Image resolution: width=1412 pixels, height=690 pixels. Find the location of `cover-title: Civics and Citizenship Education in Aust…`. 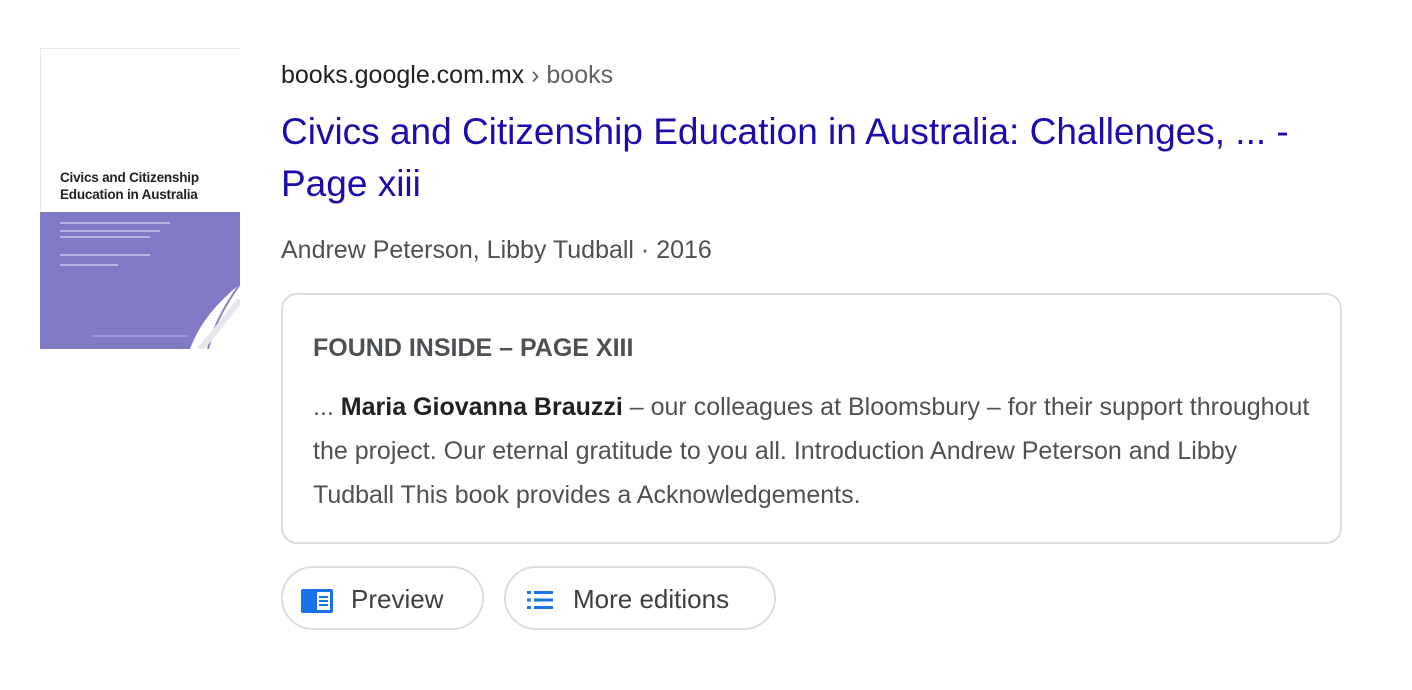

cover-title: Civics and Citizenship Education in Aust… is located at coordinates (149, 186).